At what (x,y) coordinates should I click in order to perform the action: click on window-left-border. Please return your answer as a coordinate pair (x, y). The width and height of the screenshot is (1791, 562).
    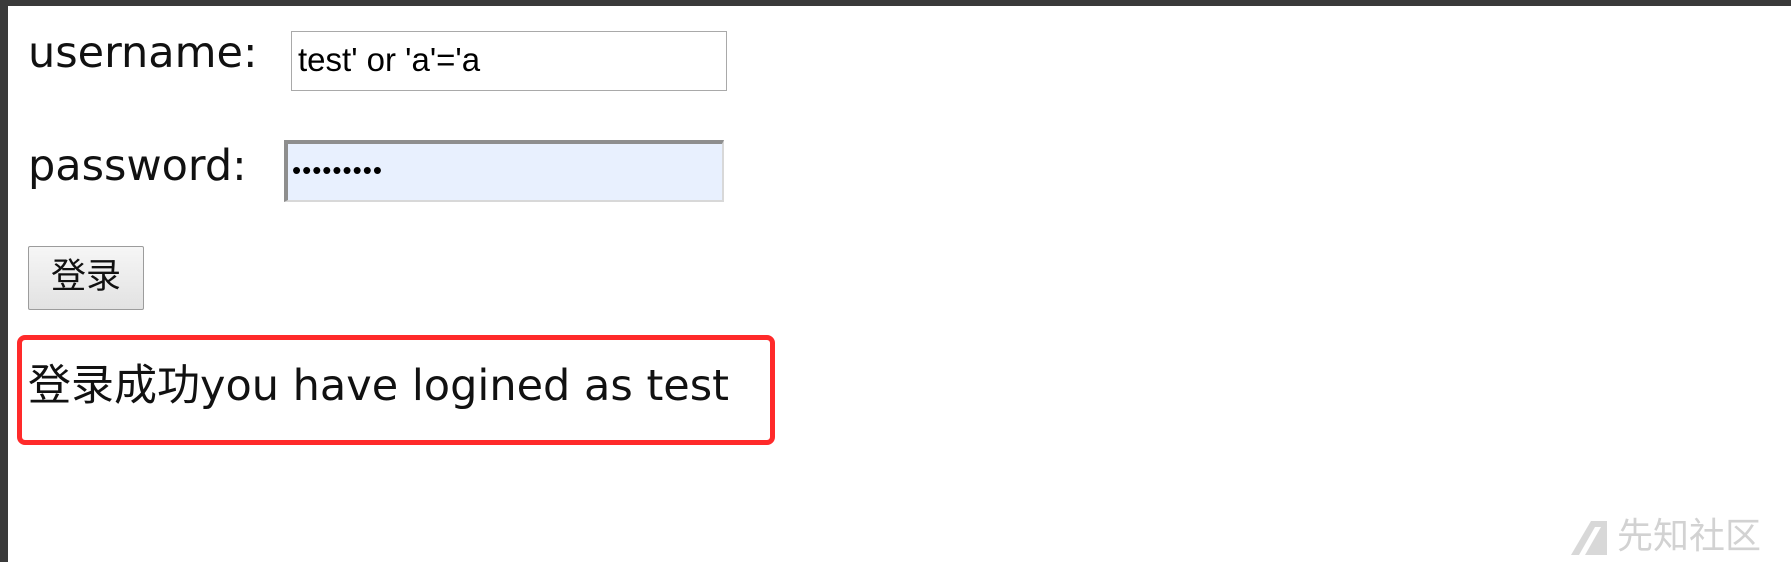
    Looking at the image, I should click on (4, 281).